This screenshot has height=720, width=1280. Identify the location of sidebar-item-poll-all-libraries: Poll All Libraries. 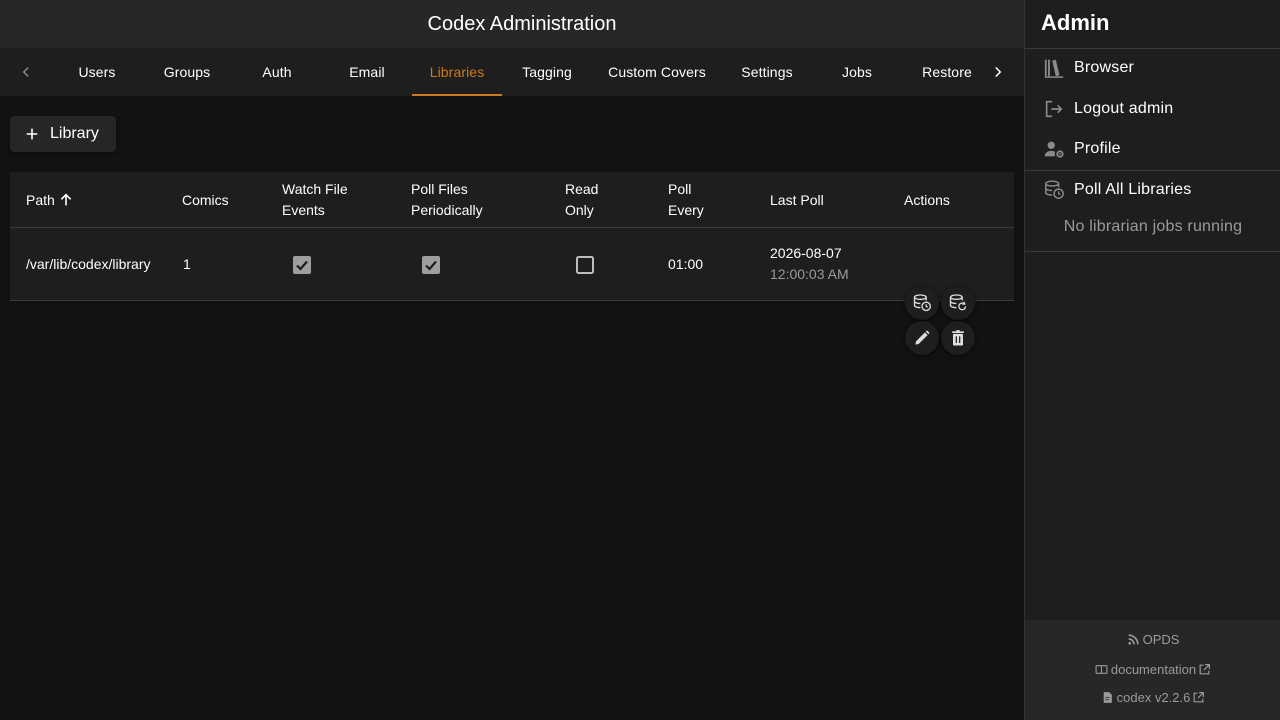
(1152, 190).